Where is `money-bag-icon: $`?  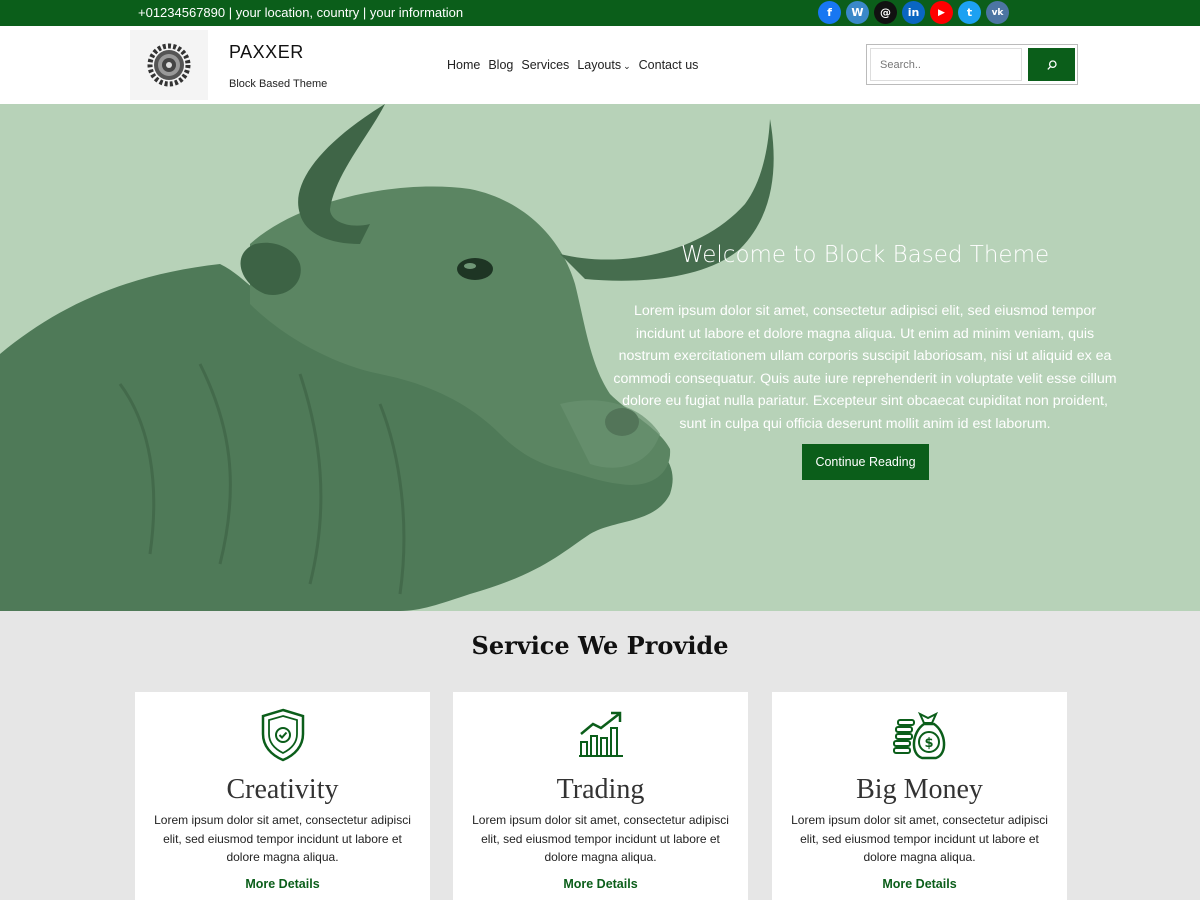 money-bag-icon: $ is located at coordinates (918, 735).